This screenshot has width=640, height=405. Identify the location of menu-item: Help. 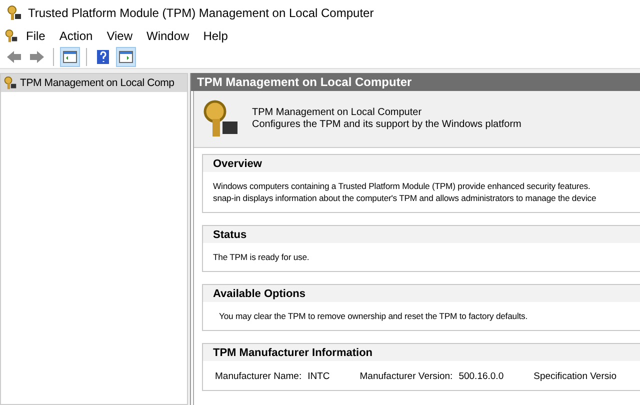
(215, 36).